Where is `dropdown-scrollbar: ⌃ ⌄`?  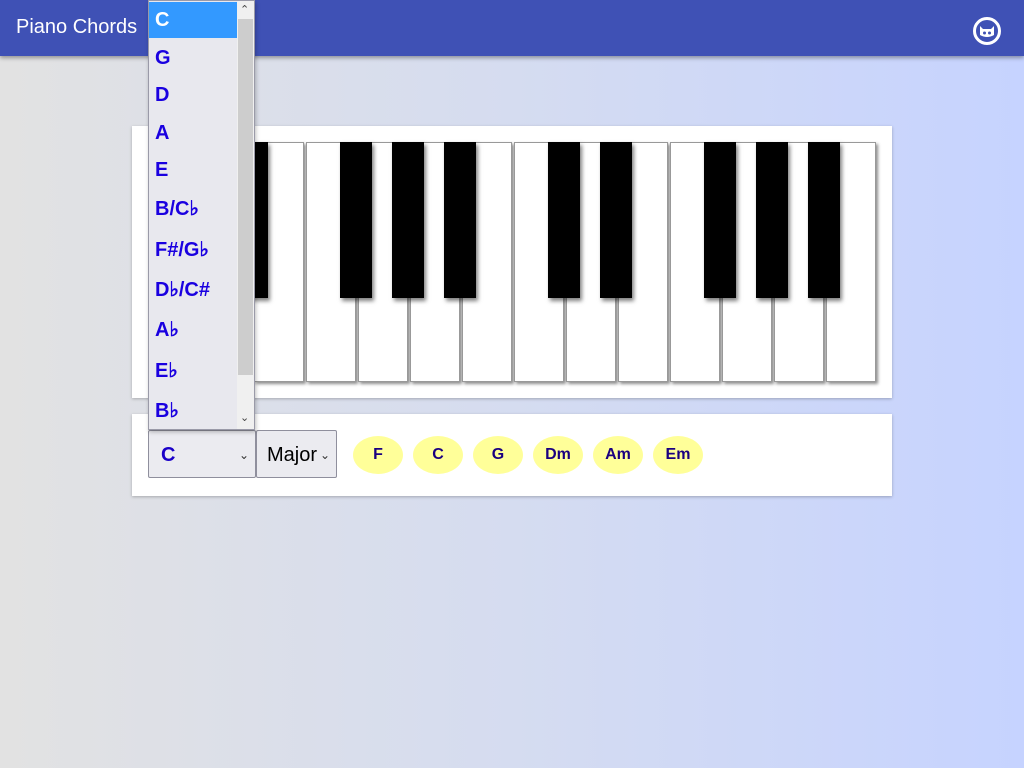
dropdown-scrollbar: ⌃ ⌄ is located at coordinates (245, 215).